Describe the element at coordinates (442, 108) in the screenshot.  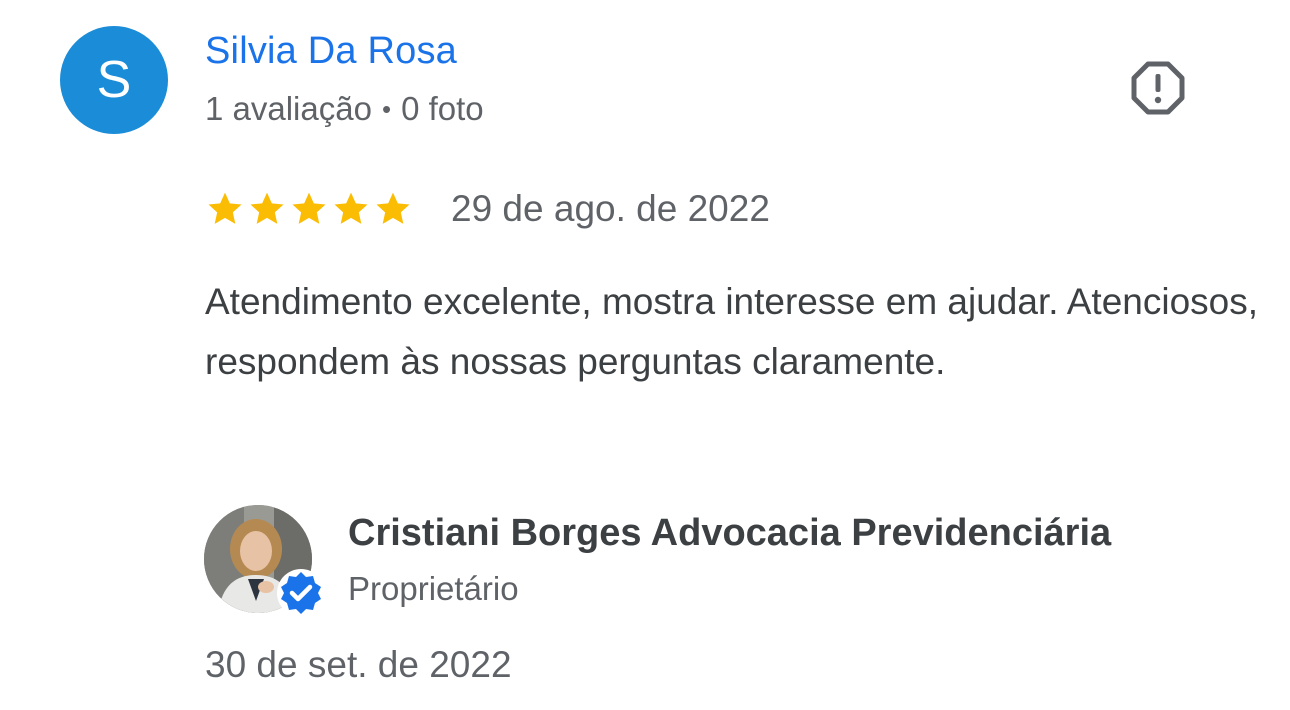
I see `reviewer-photos-count: 0 foto` at that location.